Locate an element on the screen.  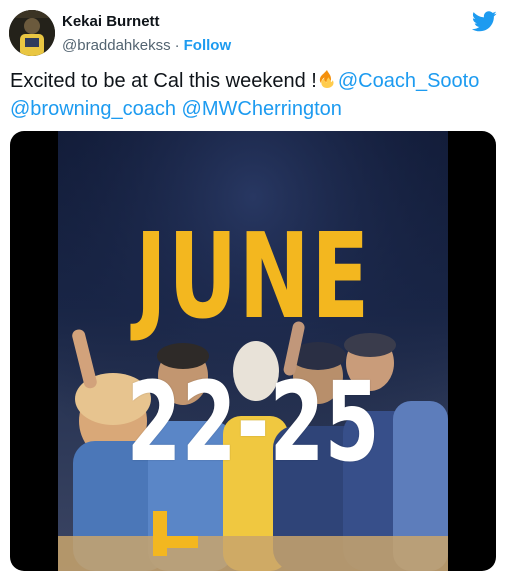
mention-link: @Coach_Sooto is located at coordinates (409, 81).